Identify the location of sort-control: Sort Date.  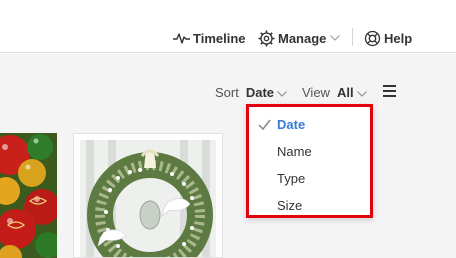
(251, 92).